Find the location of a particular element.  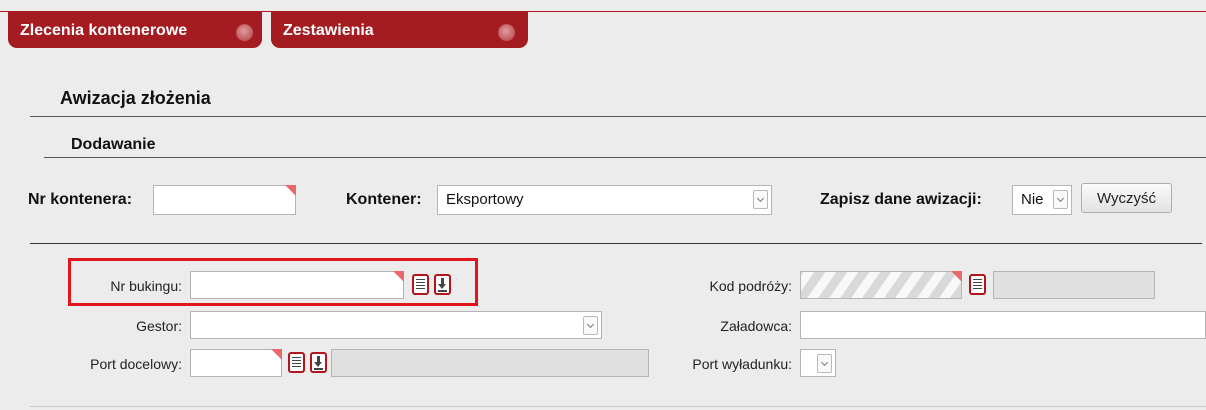

container-number-input is located at coordinates (224, 200).